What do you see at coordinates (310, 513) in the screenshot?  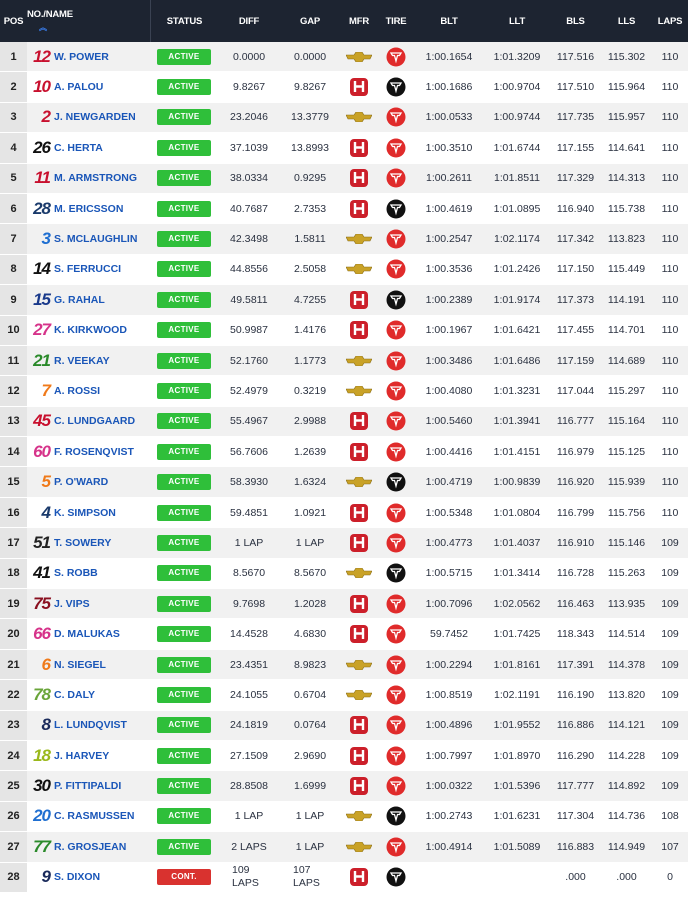 I see `gap-cell: 1.0921` at bounding box center [310, 513].